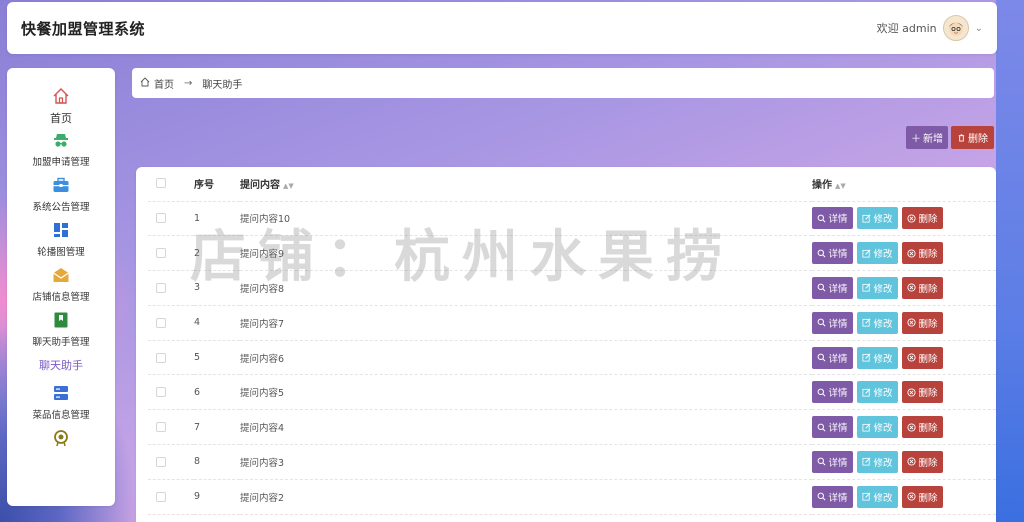 Image resolution: width=1024 pixels, height=522 pixels. What do you see at coordinates (61, 332) in the screenshot?
I see `sidebar-item-chat: 聊天助手管理` at bounding box center [61, 332].